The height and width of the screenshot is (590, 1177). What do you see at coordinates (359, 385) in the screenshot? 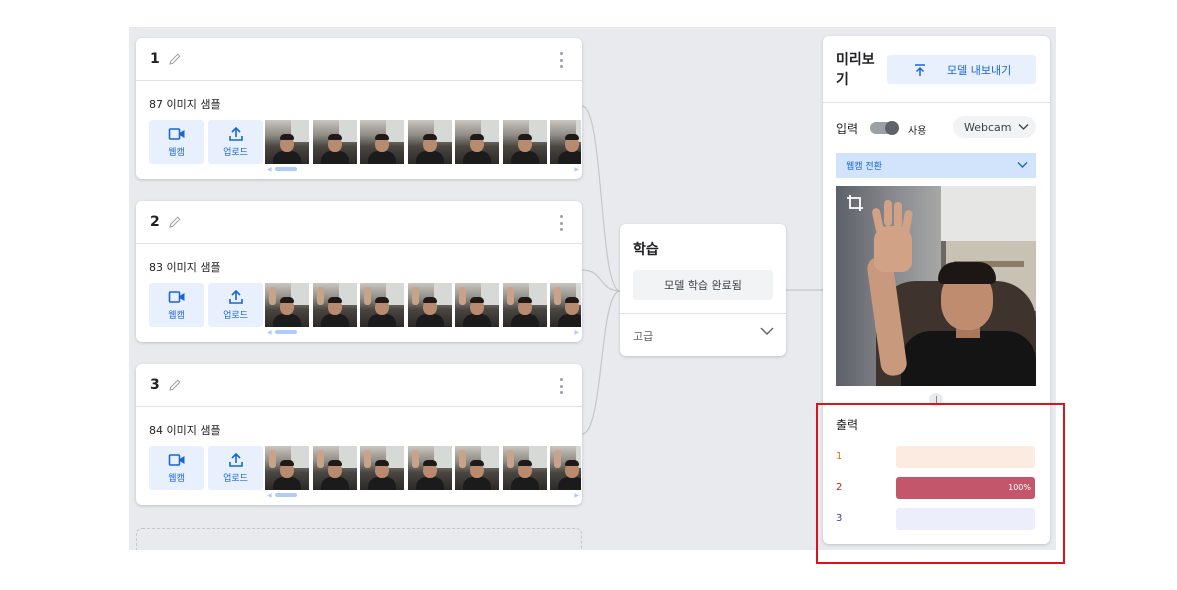
I see `class-card-header: 3` at bounding box center [359, 385].